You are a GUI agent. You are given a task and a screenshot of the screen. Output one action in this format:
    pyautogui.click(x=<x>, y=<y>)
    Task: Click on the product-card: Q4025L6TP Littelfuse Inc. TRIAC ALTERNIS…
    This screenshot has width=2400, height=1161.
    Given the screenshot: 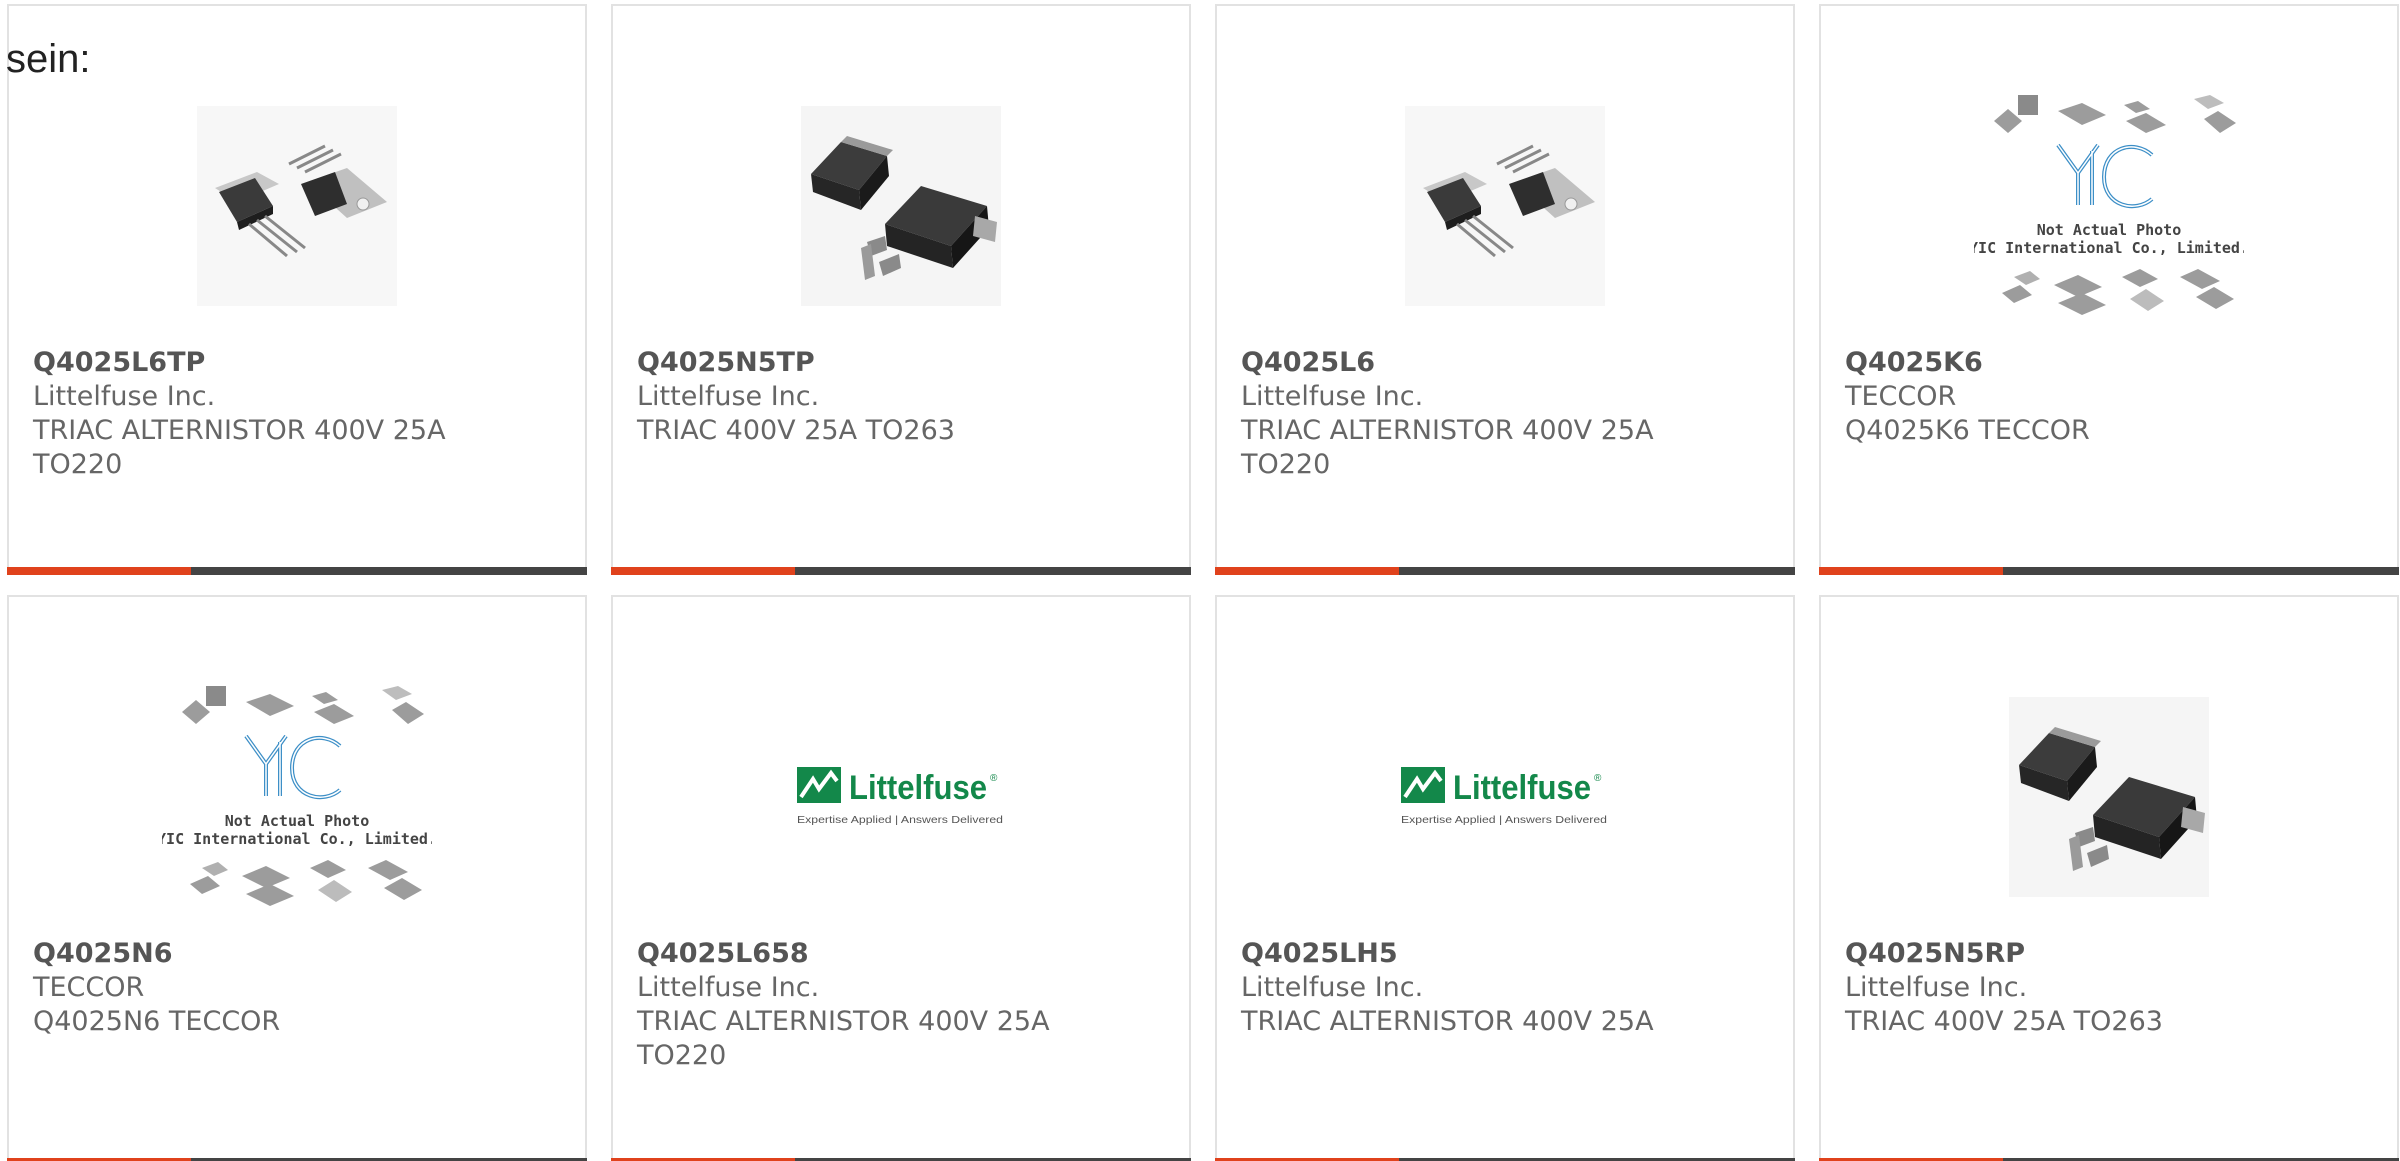 What is the action you would take?
    pyautogui.click(x=297, y=289)
    